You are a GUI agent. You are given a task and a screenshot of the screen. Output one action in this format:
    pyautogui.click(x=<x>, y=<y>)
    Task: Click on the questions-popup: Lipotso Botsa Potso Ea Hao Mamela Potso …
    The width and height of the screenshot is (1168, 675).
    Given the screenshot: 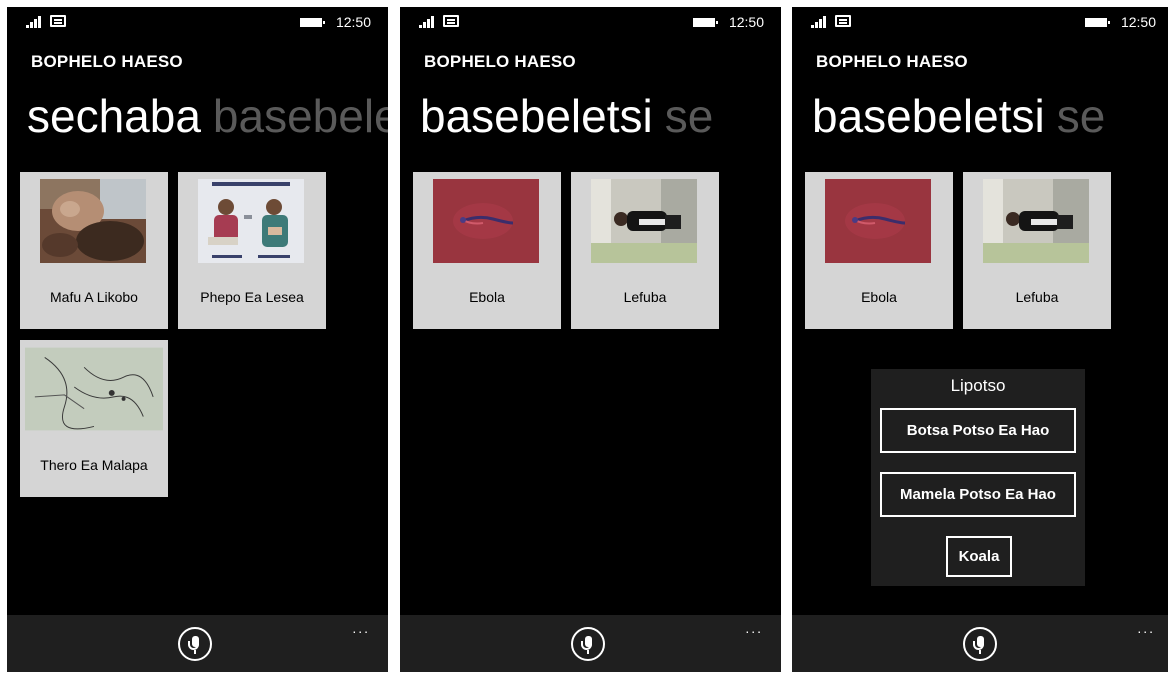 What is the action you would take?
    pyautogui.click(x=978, y=477)
    